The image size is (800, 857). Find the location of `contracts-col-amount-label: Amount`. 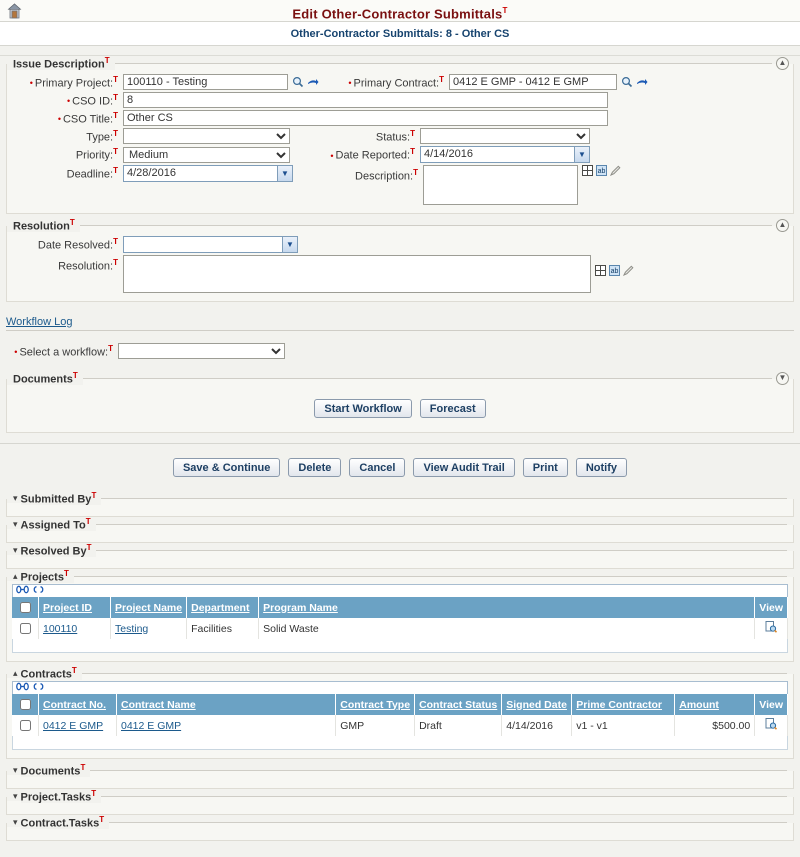

contracts-col-amount-label: Amount is located at coordinates (699, 705).